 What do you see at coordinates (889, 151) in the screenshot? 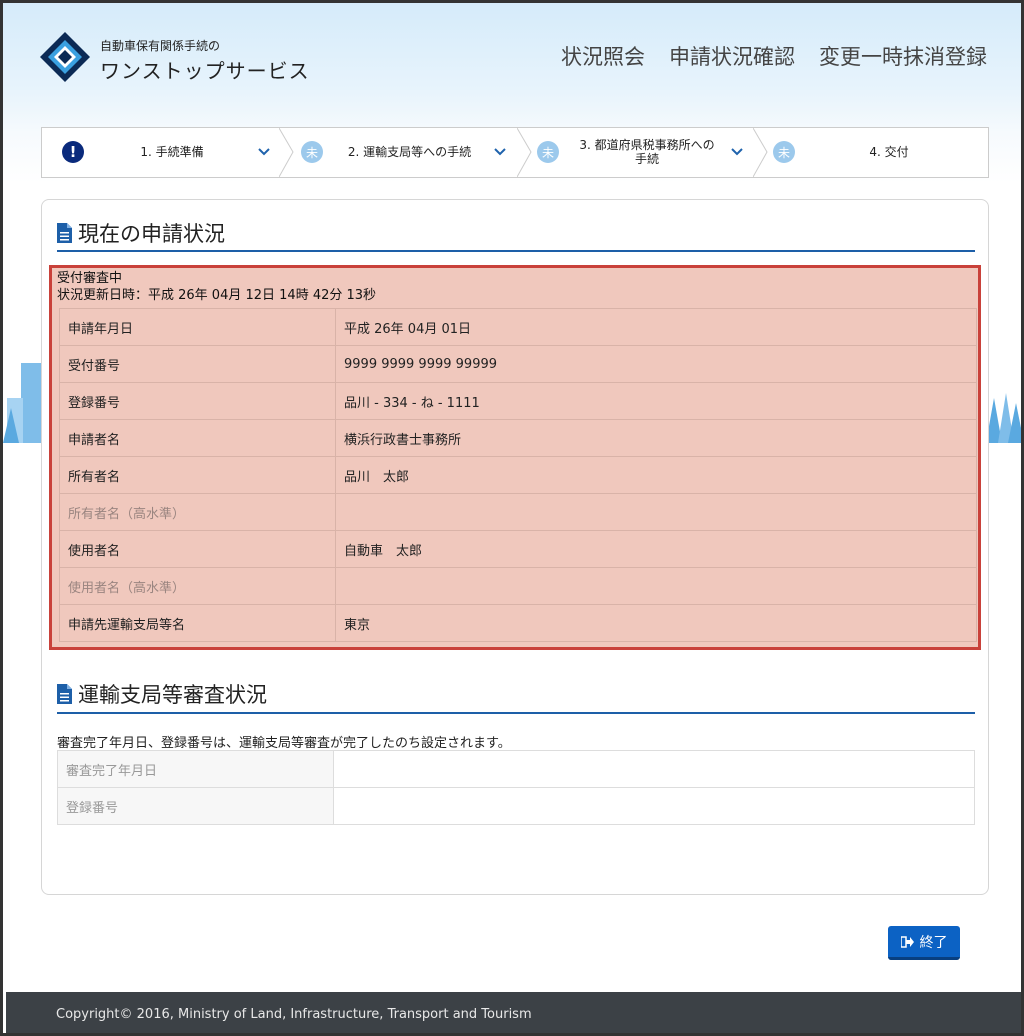
I see `step-4-label: 4. 交付` at bounding box center [889, 151].